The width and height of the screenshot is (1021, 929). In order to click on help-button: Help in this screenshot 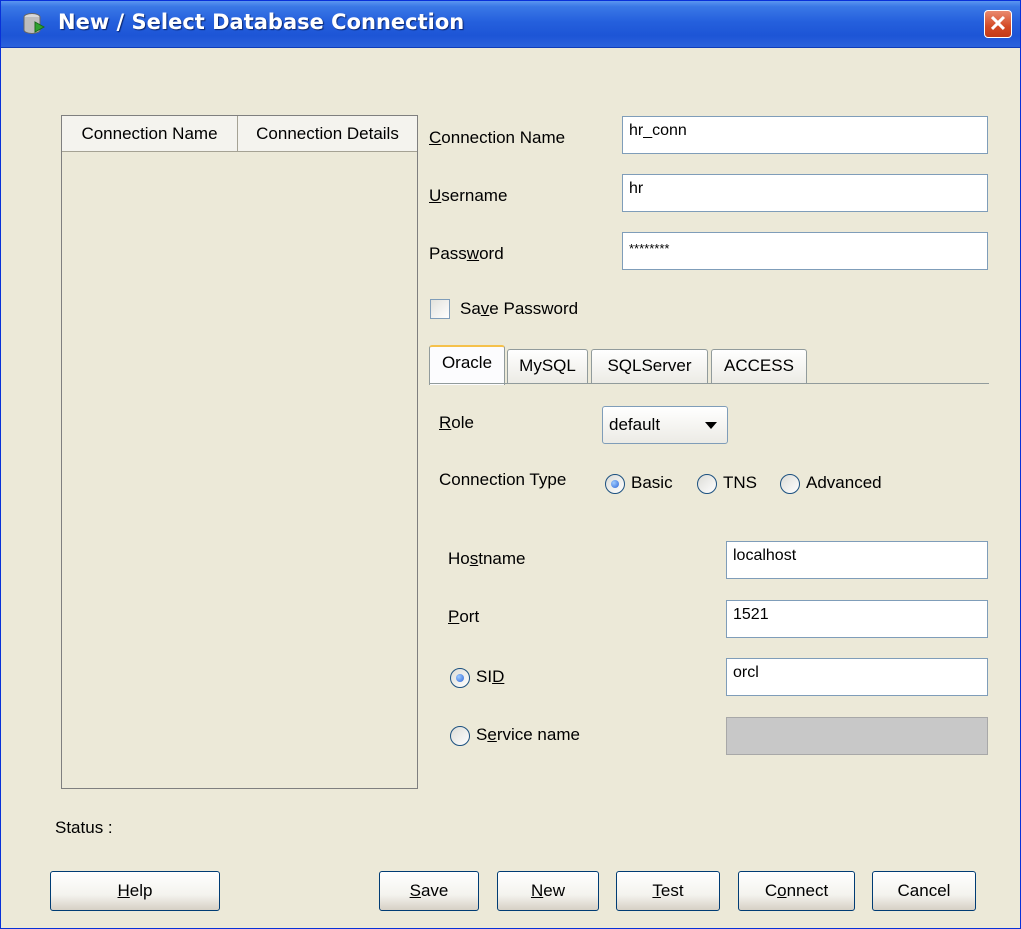, I will do `click(135, 891)`.